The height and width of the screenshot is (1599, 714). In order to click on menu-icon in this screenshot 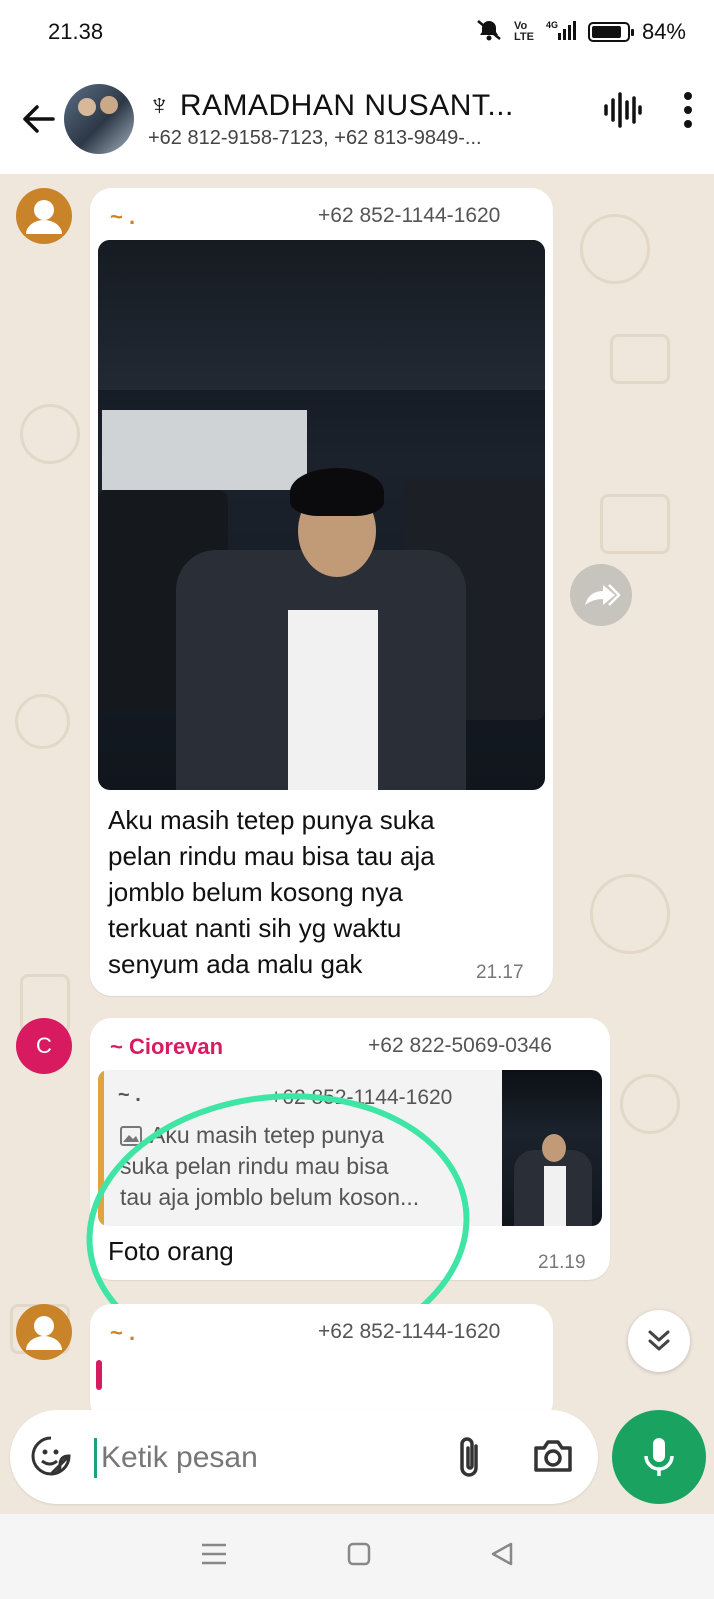, I will do `click(213, 1554)`.